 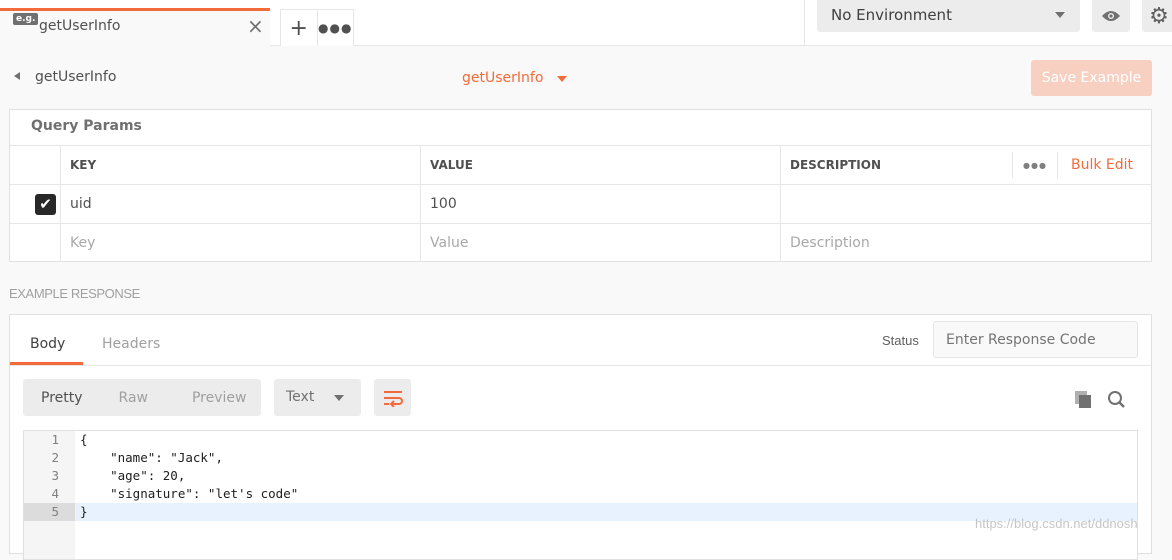 I want to click on view-mode-group: Pretty Raw Preview, so click(x=142, y=397).